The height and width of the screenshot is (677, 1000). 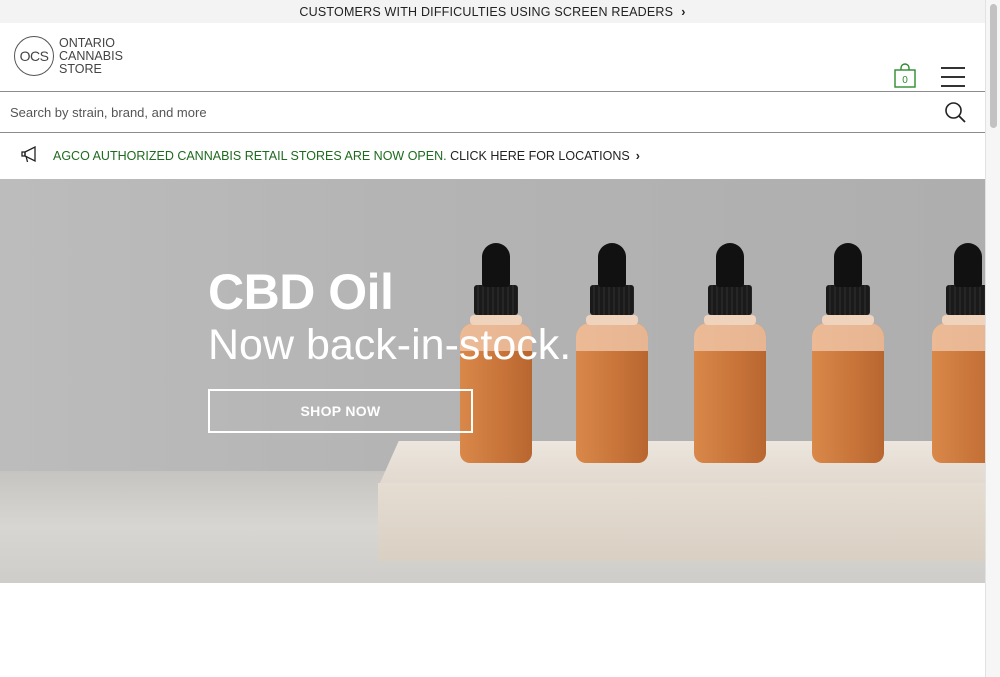 I want to click on logo-wordmark: ONTARIO CANNABIS STORE, so click(x=91, y=55).